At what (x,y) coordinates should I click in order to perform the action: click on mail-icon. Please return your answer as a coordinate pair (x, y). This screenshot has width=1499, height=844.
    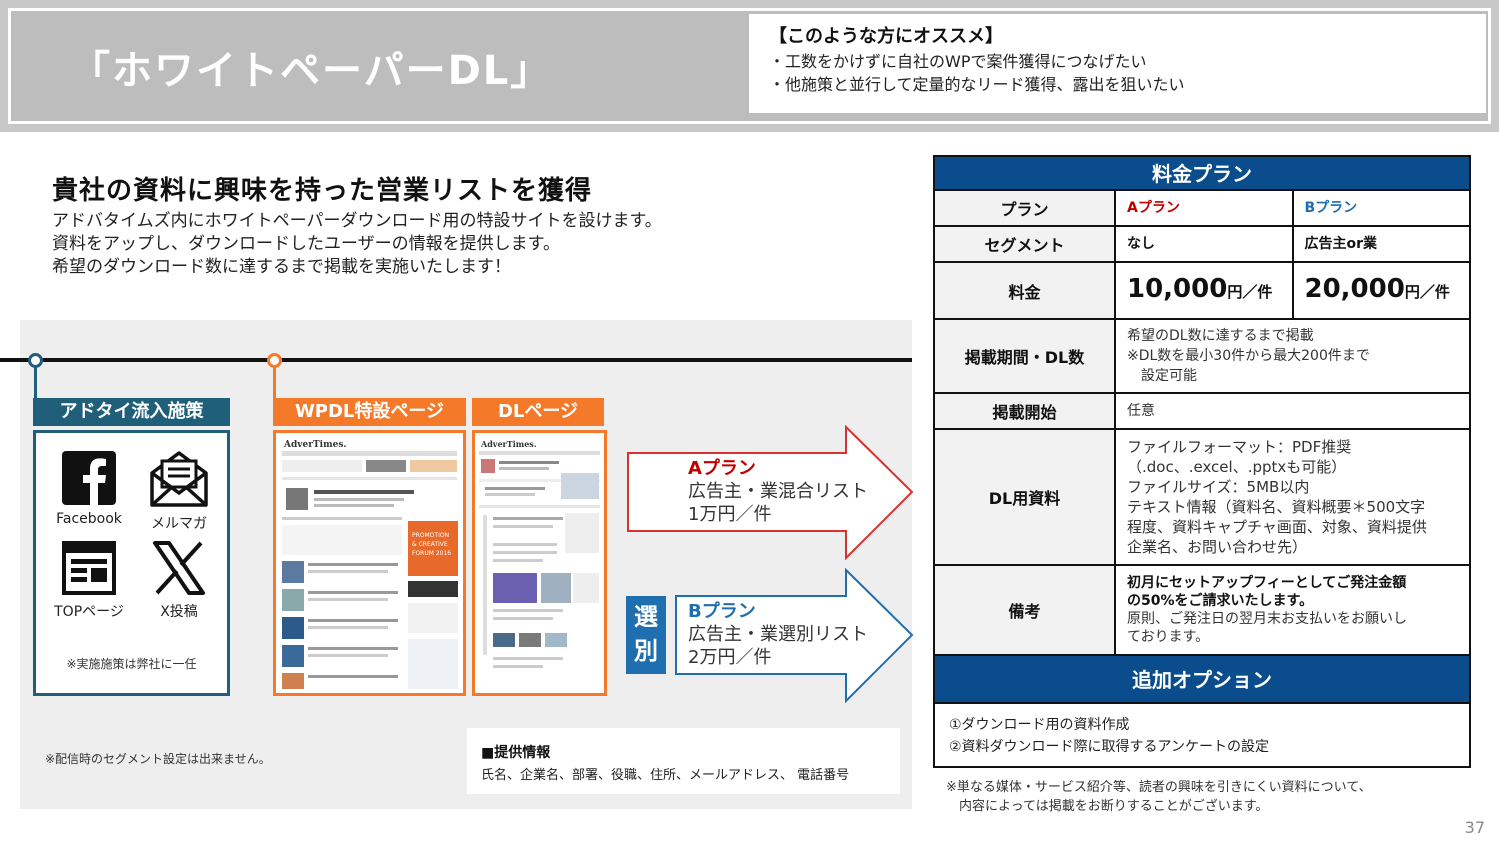
    Looking at the image, I should click on (179, 479).